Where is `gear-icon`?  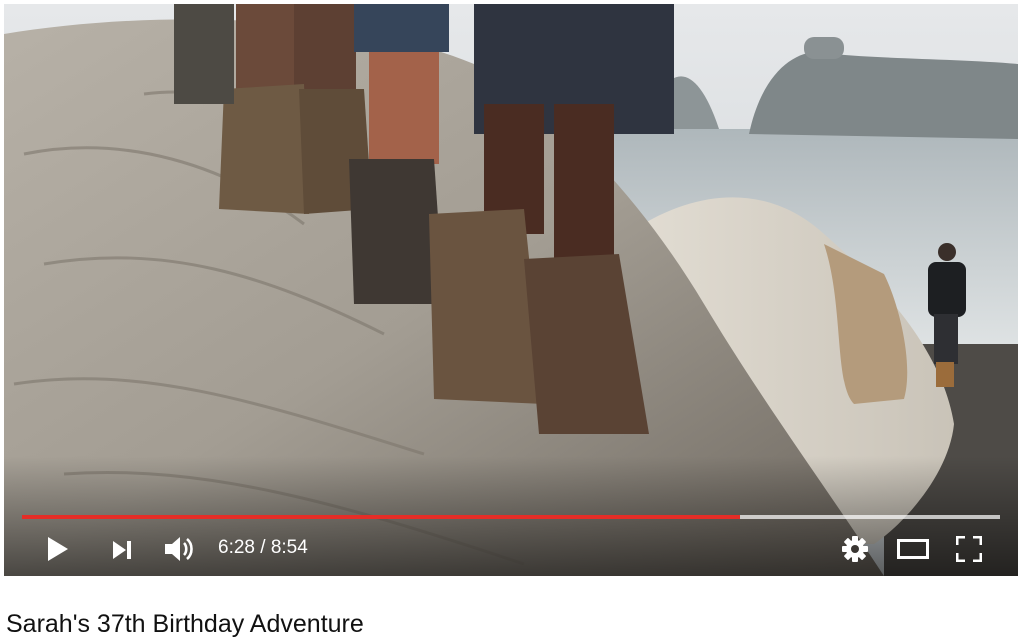
gear-icon is located at coordinates (855, 549).